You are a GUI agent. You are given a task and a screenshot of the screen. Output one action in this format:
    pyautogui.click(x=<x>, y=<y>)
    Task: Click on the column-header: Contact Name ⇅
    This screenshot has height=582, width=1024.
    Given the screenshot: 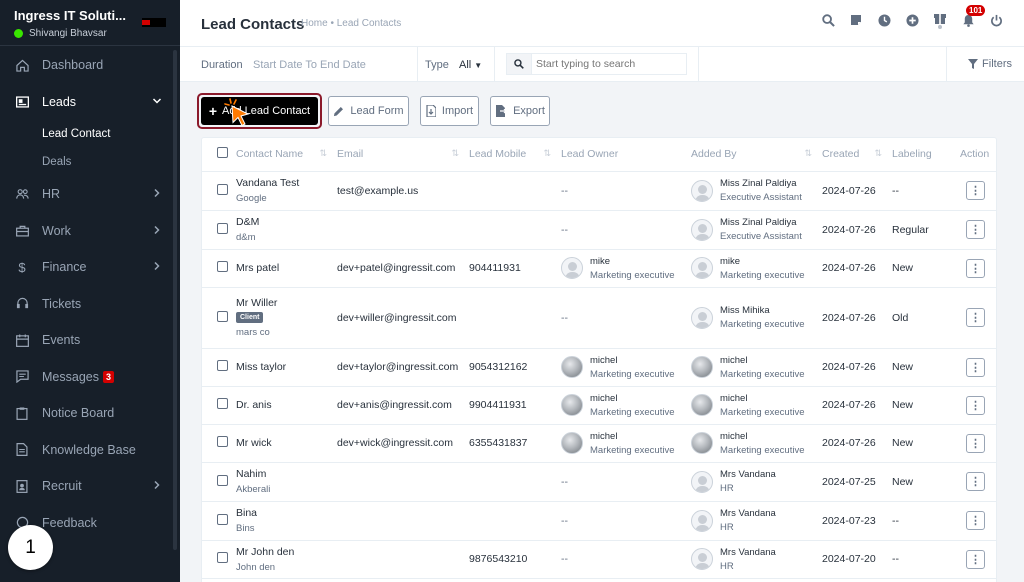 What is the action you would take?
    pyautogui.click(x=282, y=155)
    